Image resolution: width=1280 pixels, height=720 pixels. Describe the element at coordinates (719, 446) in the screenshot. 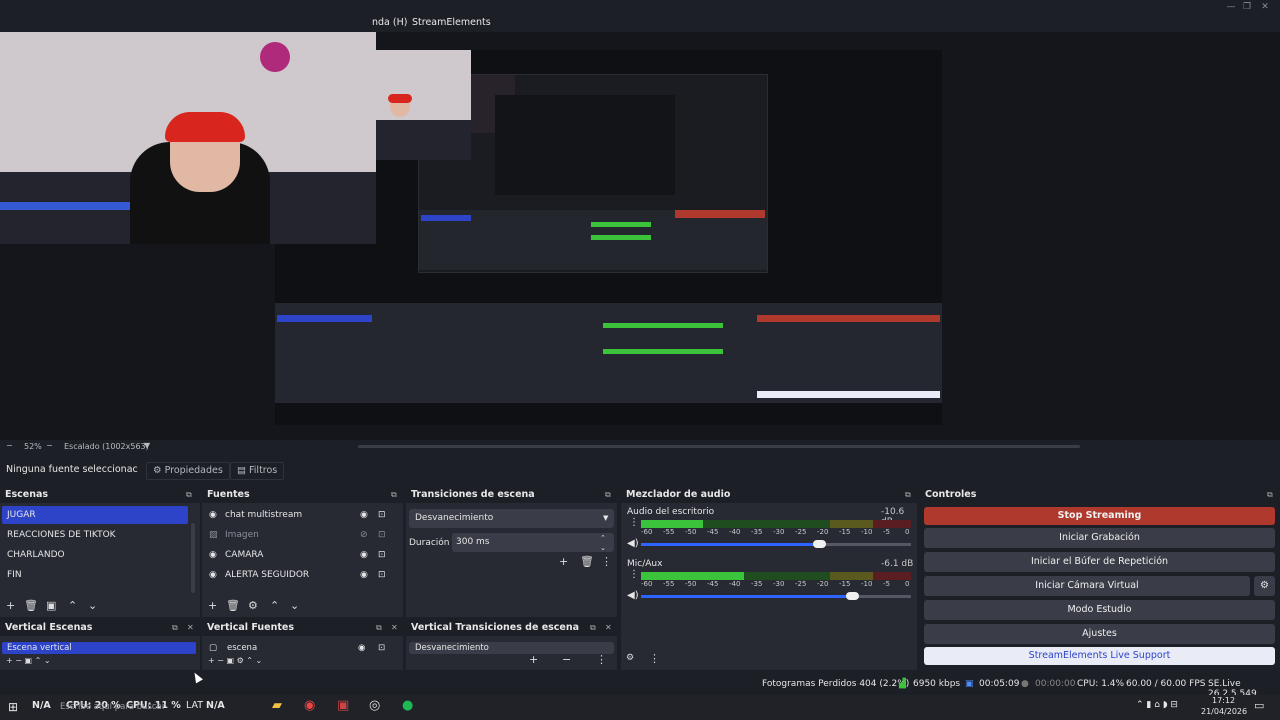

I see `preview-hscrollbar` at that location.